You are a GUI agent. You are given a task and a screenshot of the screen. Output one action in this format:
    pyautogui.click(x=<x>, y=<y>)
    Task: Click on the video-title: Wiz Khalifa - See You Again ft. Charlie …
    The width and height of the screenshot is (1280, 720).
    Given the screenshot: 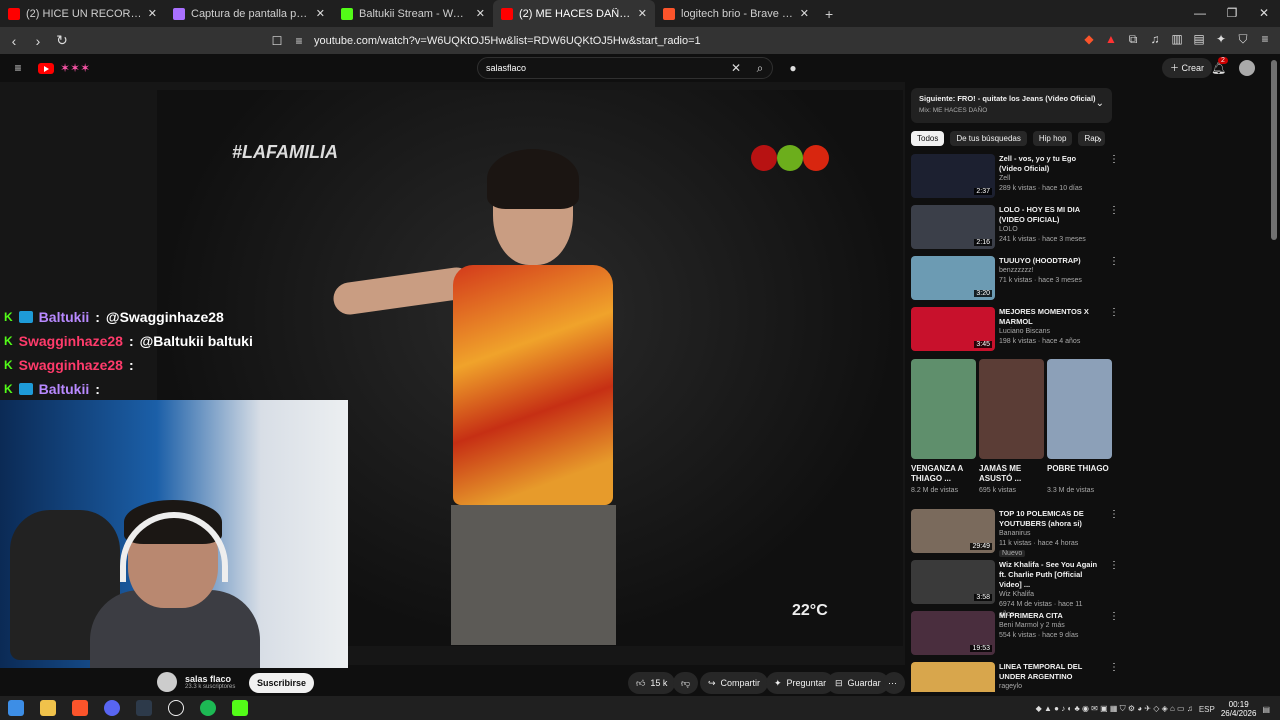 What is the action you would take?
    pyautogui.click(x=1049, y=575)
    